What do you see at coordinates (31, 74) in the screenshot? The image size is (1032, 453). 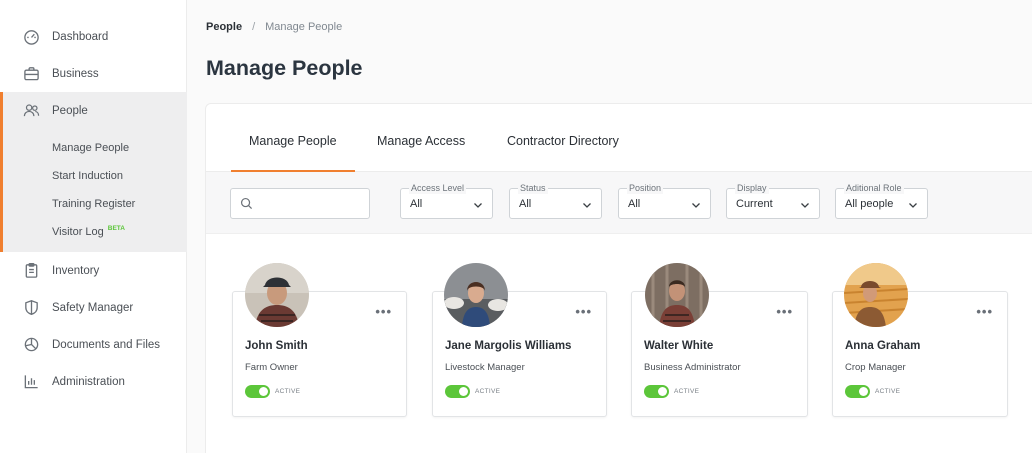 I see `briefcase-icon` at bounding box center [31, 74].